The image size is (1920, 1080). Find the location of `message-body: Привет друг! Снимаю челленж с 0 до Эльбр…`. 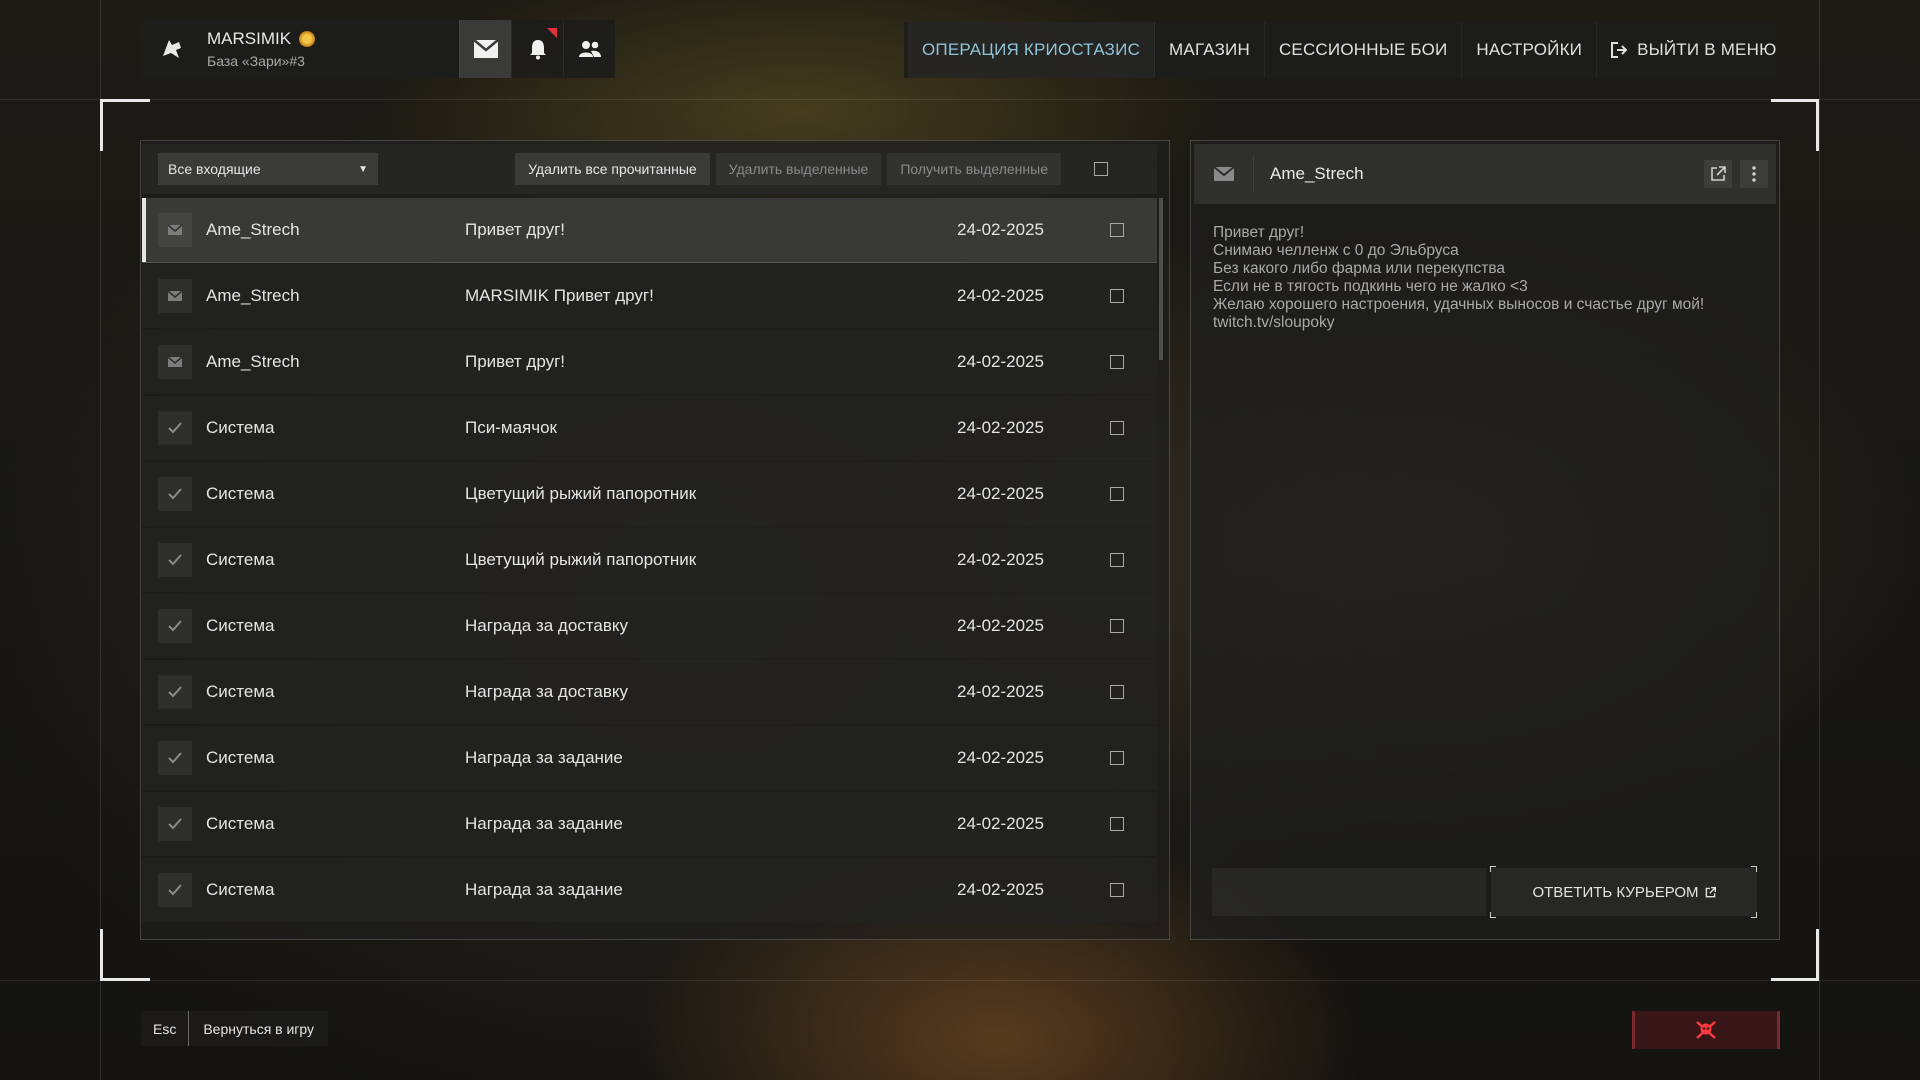

message-body: Привет друг! Снимаю челленж с 0 до Эльбр… is located at coordinates (1459, 277).